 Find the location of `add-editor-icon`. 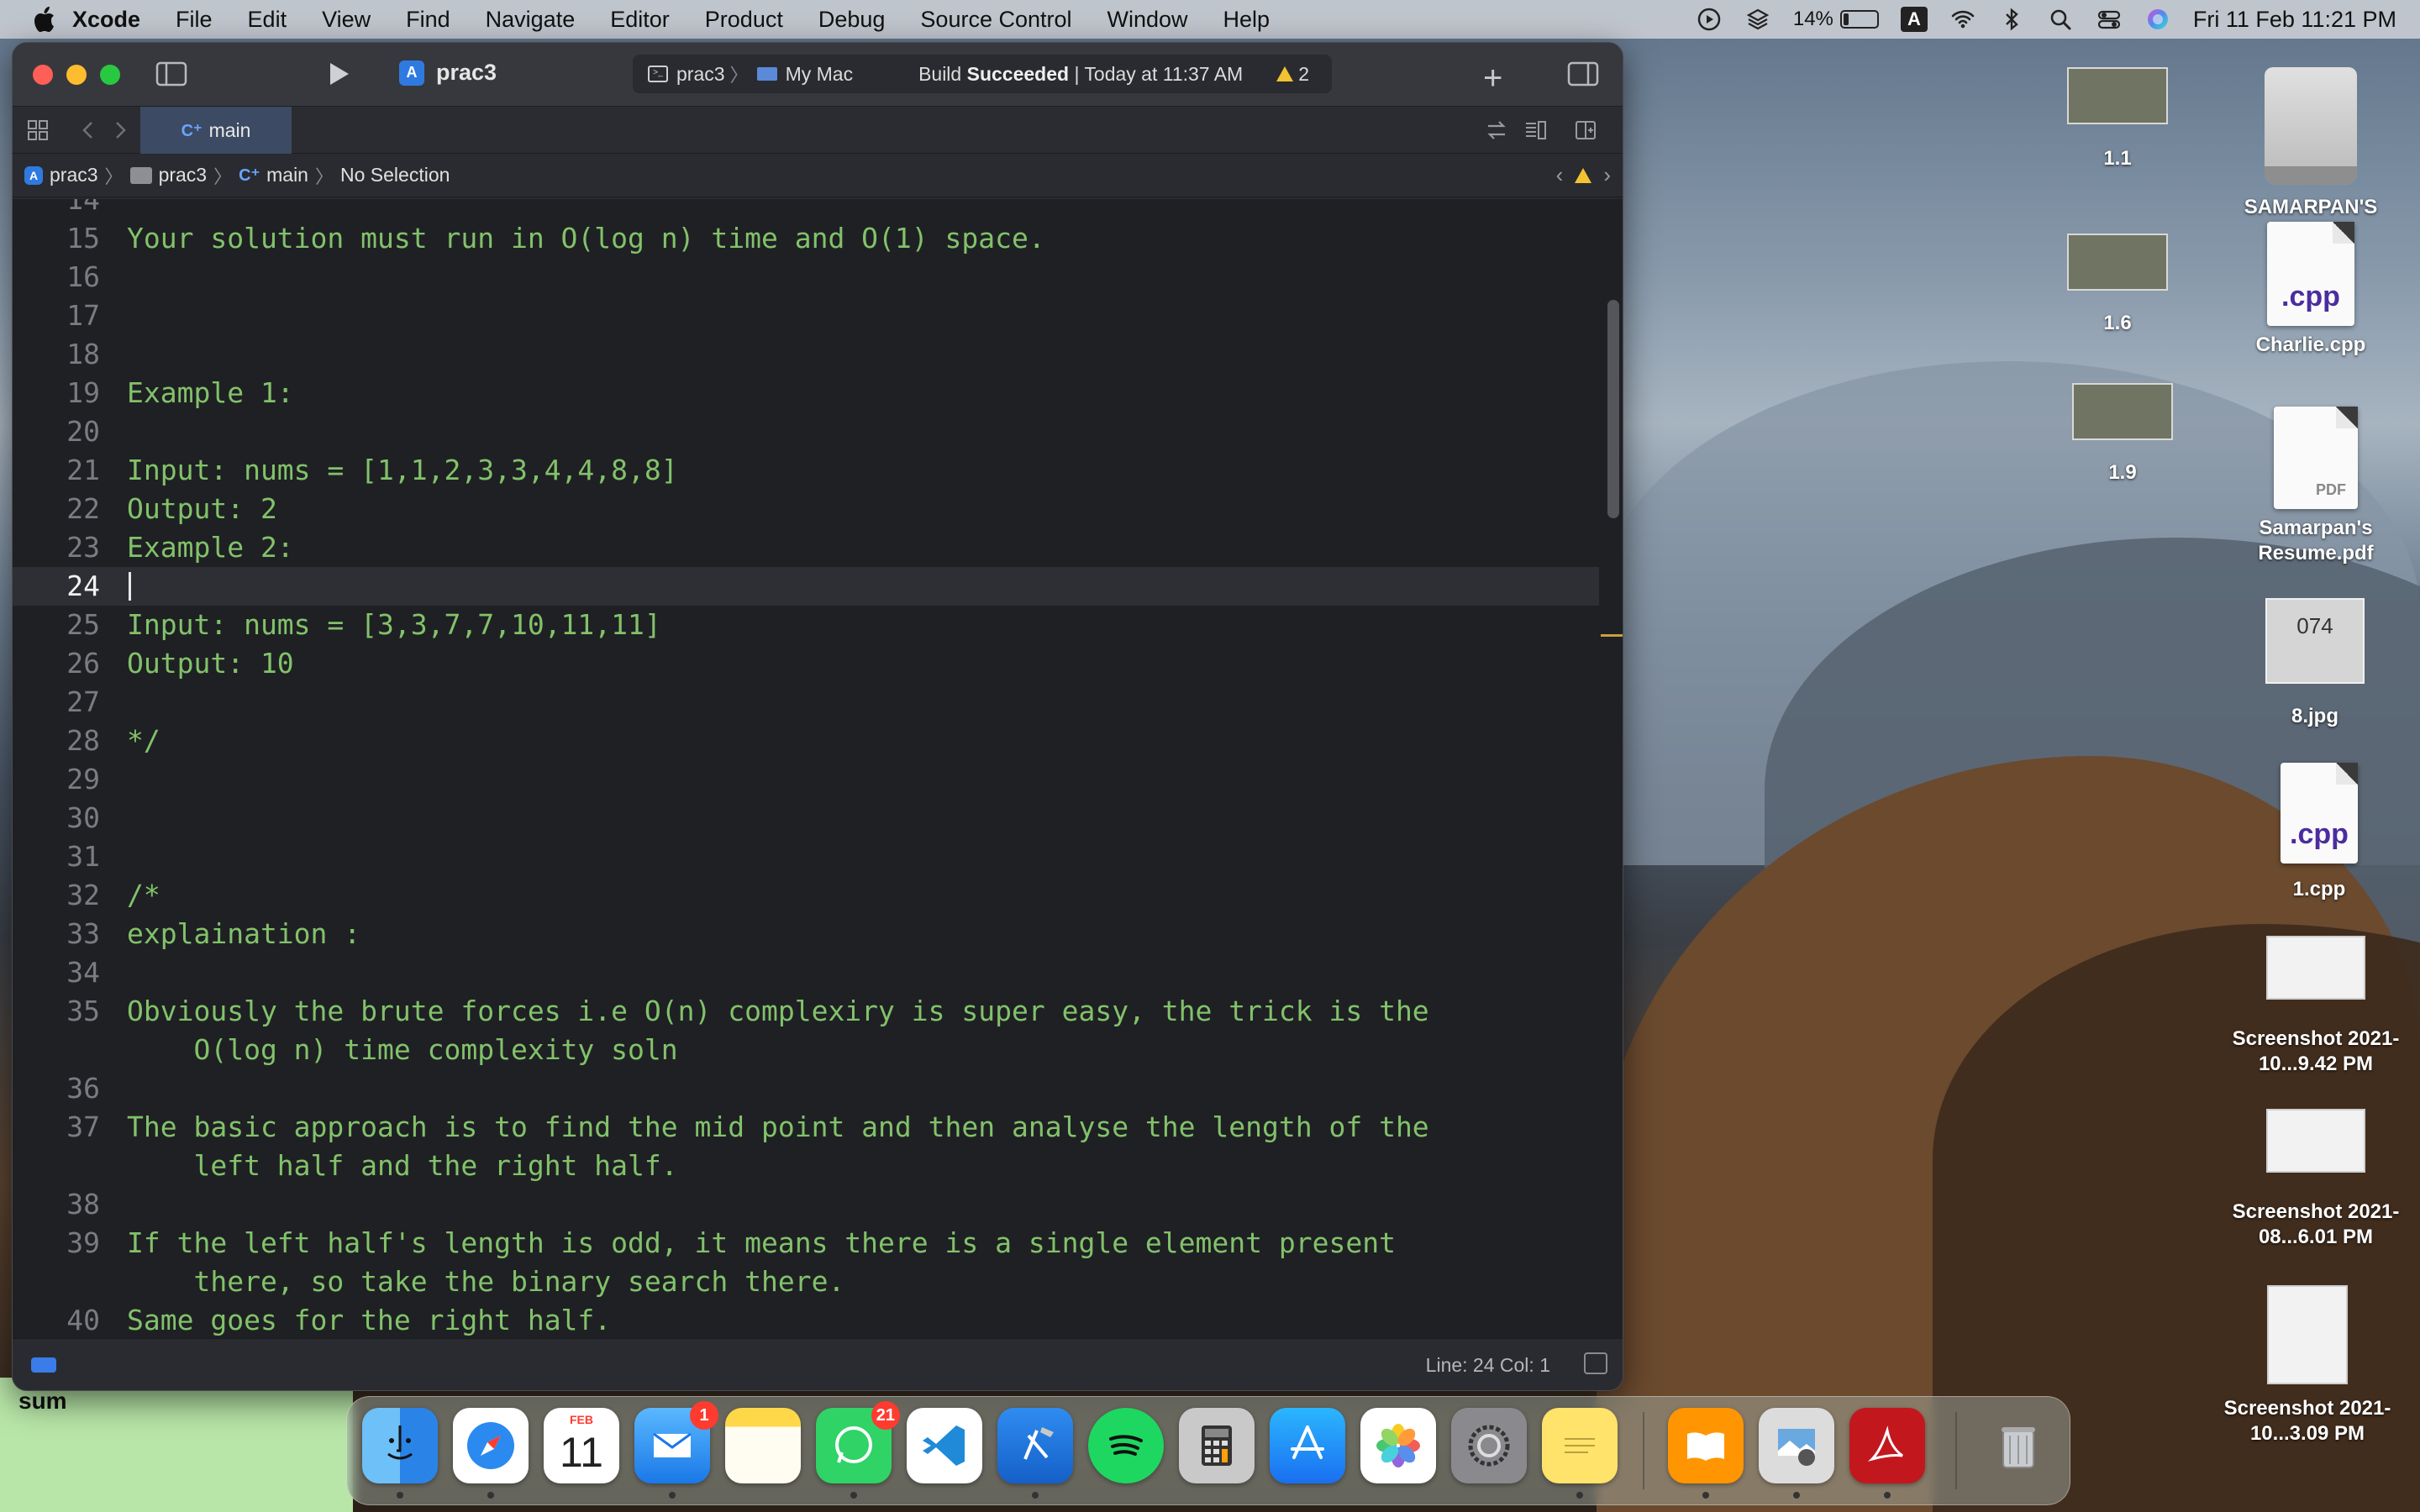

add-editor-icon is located at coordinates (1586, 130).